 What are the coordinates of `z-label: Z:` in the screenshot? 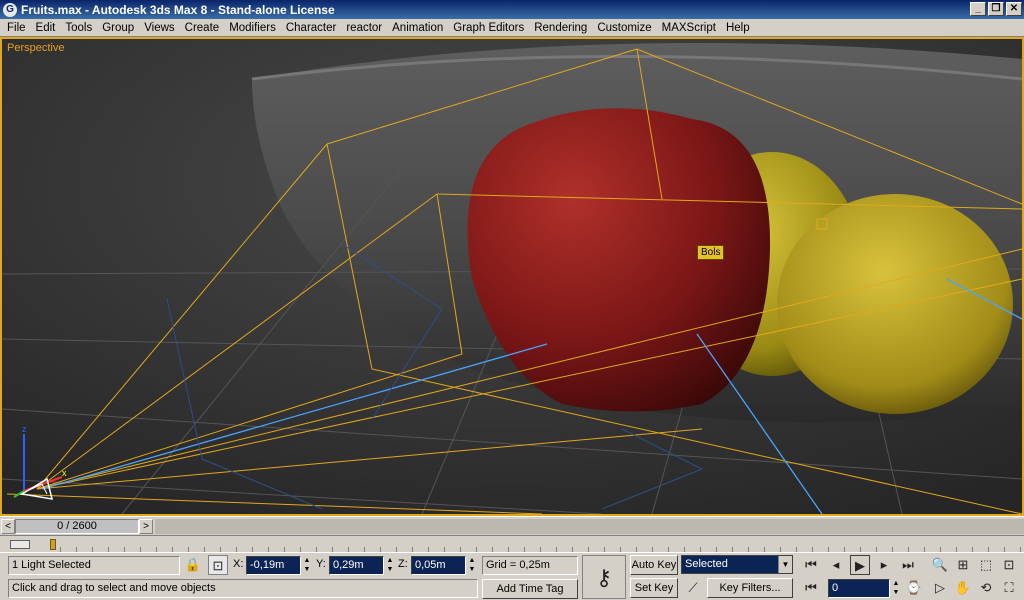 It's located at (403, 564).